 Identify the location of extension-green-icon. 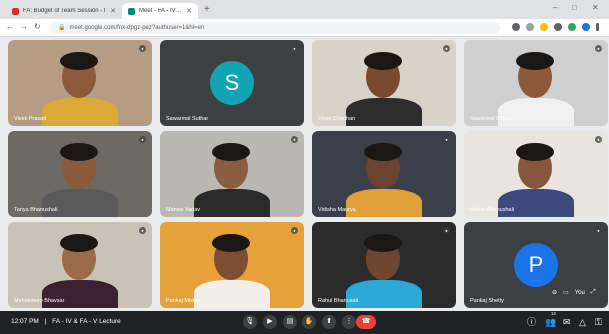
(572, 27).